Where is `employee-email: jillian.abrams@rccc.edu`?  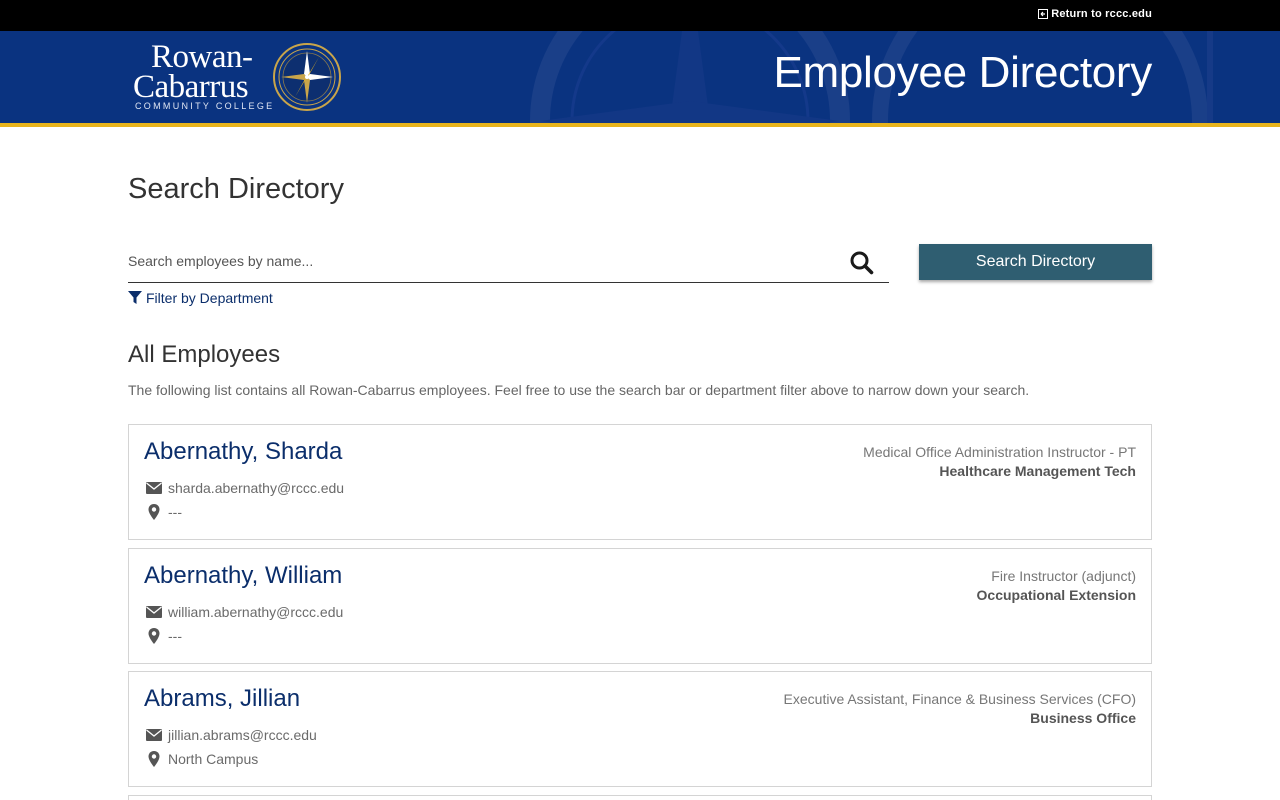
employee-email: jillian.abrams@rccc.edu is located at coordinates (242, 735).